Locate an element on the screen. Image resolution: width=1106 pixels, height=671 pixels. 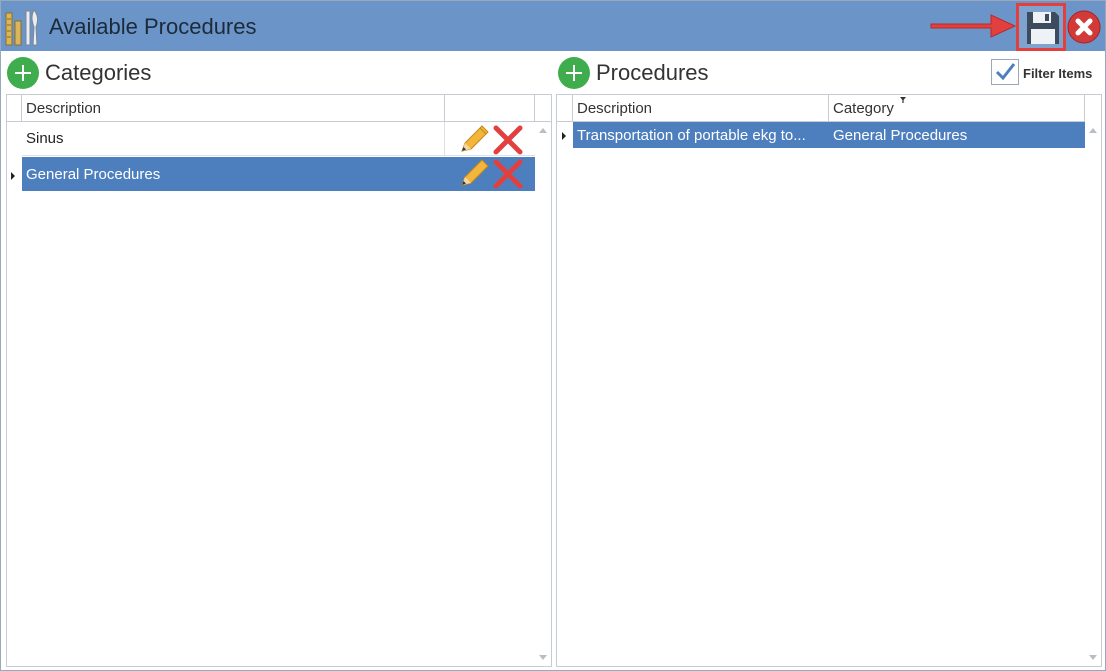
title-bar: Available Procedures is located at coordinates (553, 26).